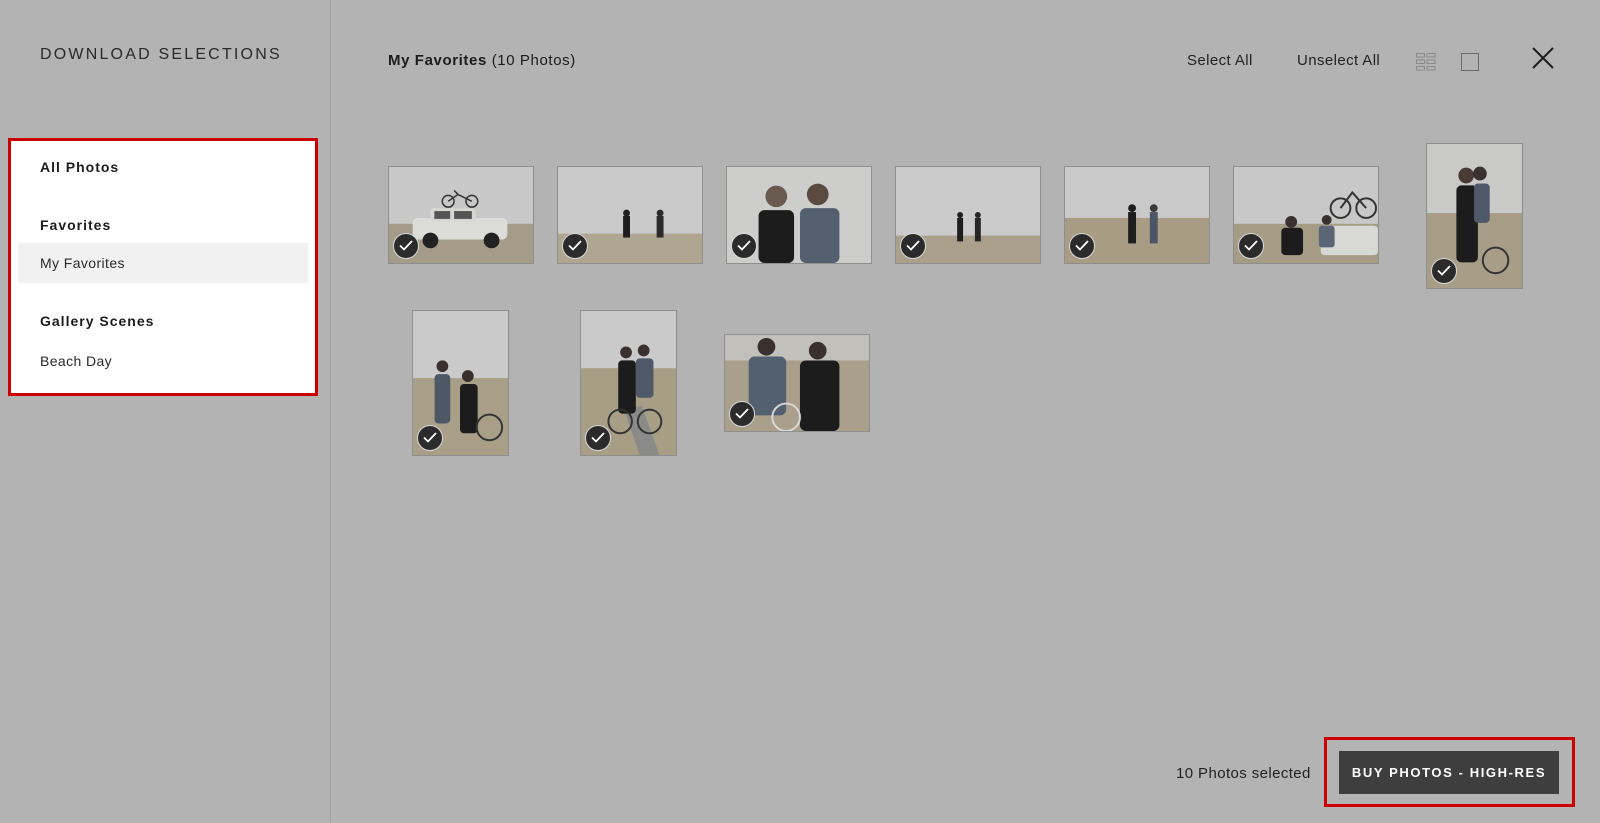 This screenshot has height=823, width=1600. What do you see at coordinates (1220, 60) in the screenshot?
I see `select-all-button: Select All` at bounding box center [1220, 60].